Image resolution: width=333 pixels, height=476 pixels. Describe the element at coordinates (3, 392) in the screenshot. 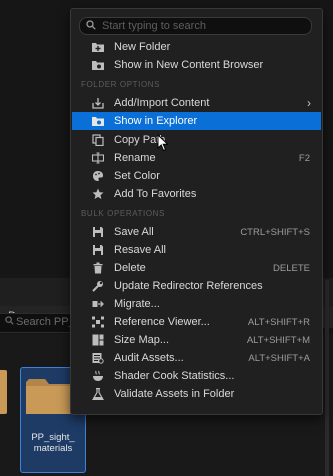

I see `folder-tile-partial` at that location.